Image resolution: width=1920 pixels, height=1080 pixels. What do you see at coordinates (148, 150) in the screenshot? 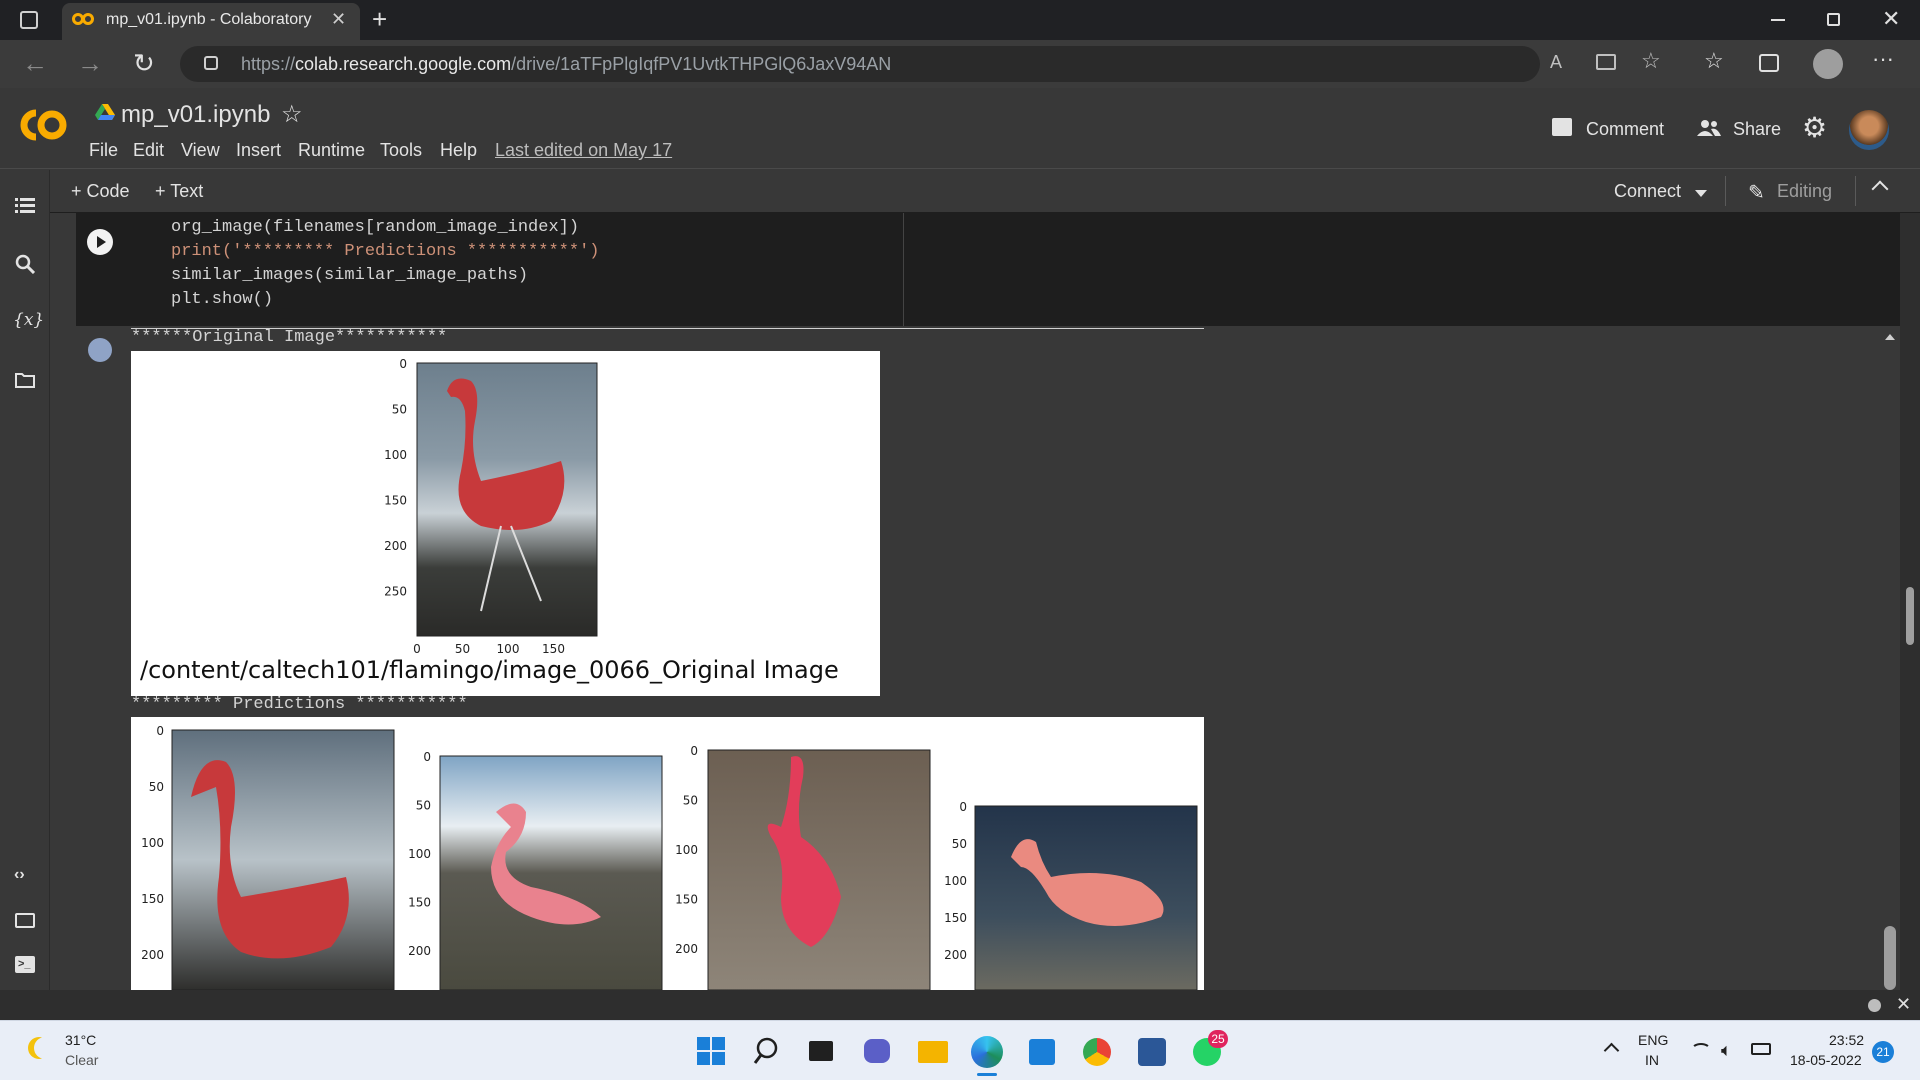
I see `menu-edit: Edit` at bounding box center [148, 150].